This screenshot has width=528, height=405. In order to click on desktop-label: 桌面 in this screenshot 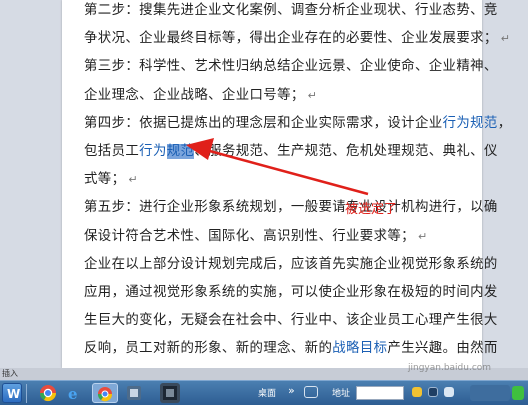, I will do `click(267, 392)`.